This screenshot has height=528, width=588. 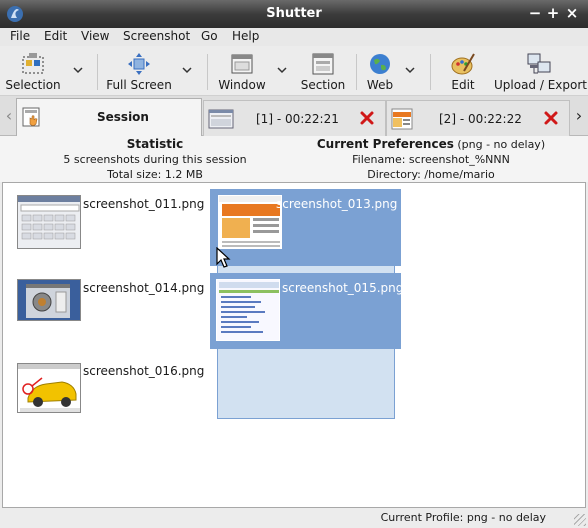 What do you see at coordinates (95, 36) in the screenshot?
I see `menu-view: View` at bounding box center [95, 36].